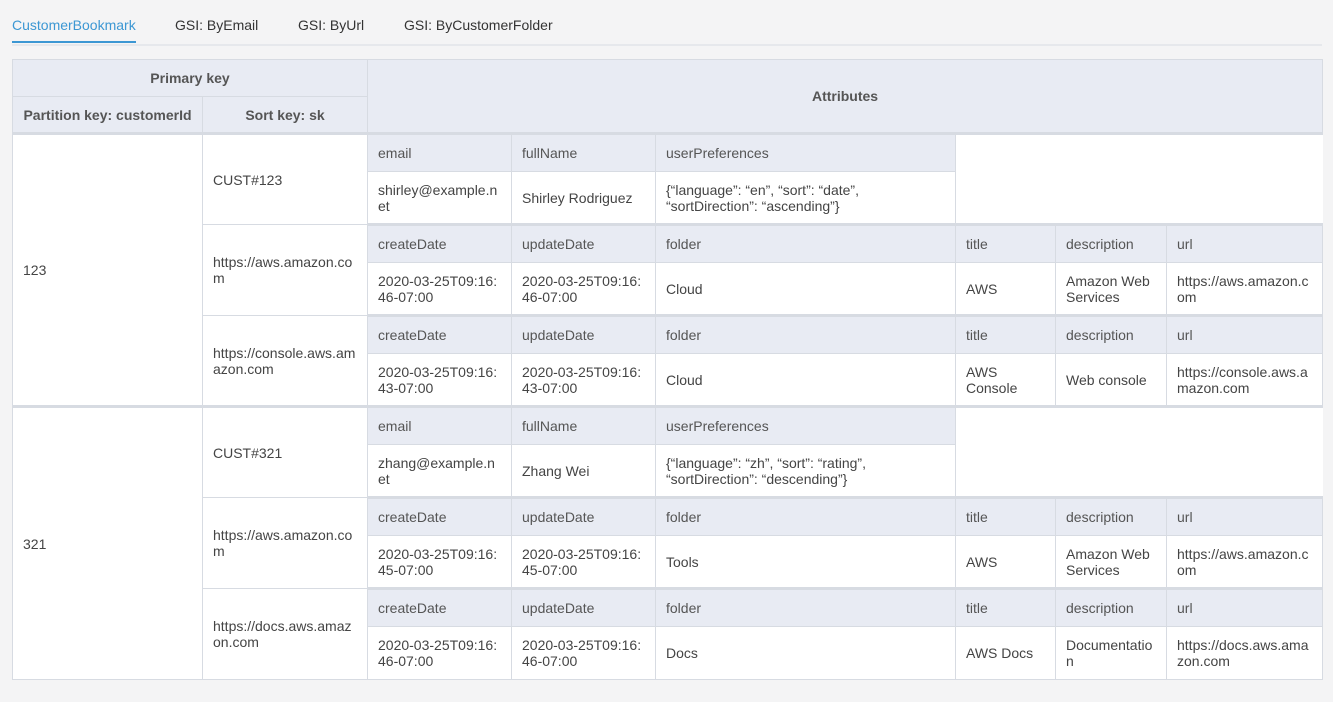 Image resolution: width=1333 pixels, height=702 pixels. I want to click on attribute-value: Shirley Rodriguez, so click(583, 198).